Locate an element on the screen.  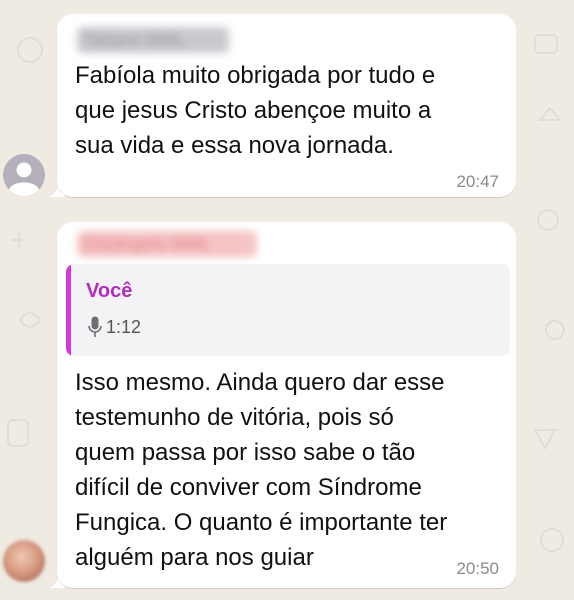
message-timestamp: 20:47 is located at coordinates (477, 181).